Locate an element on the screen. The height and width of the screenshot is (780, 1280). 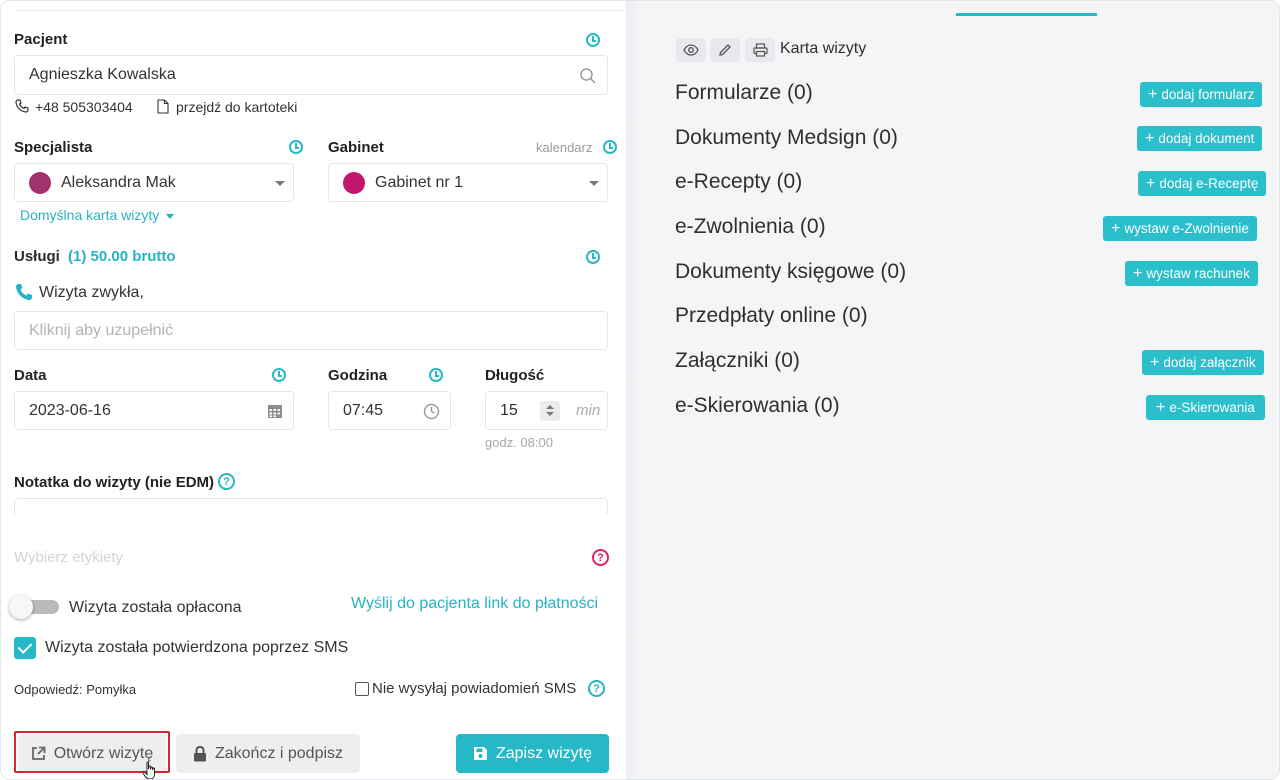
patient-history-icon is located at coordinates (593, 40).